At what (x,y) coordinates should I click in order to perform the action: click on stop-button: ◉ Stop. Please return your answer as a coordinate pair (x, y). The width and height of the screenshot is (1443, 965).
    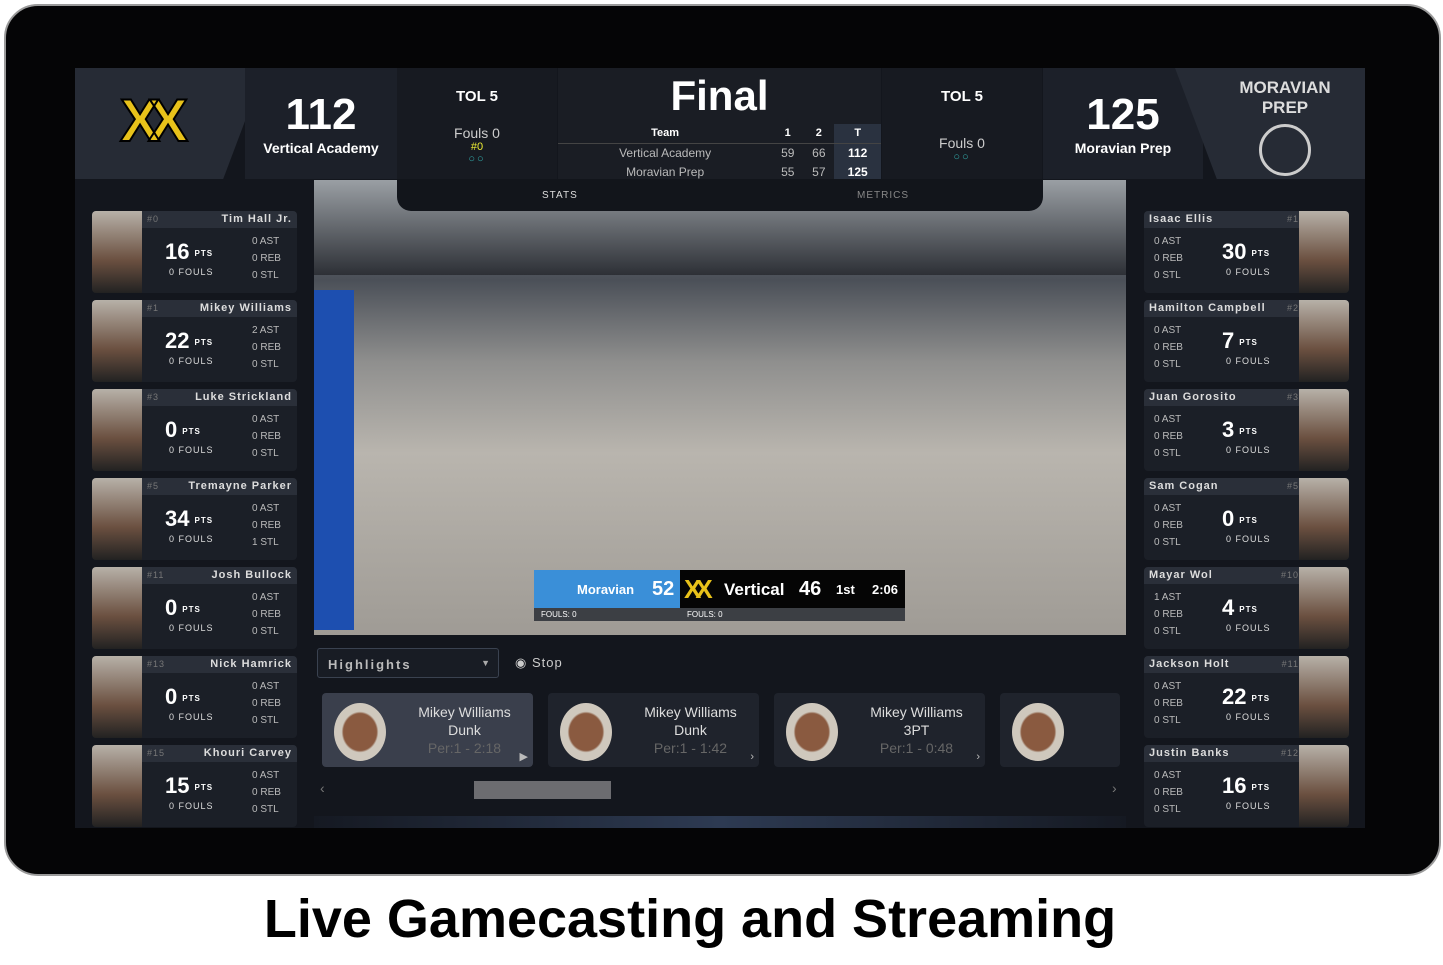
    Looking at the image, I should click on (539, 663).